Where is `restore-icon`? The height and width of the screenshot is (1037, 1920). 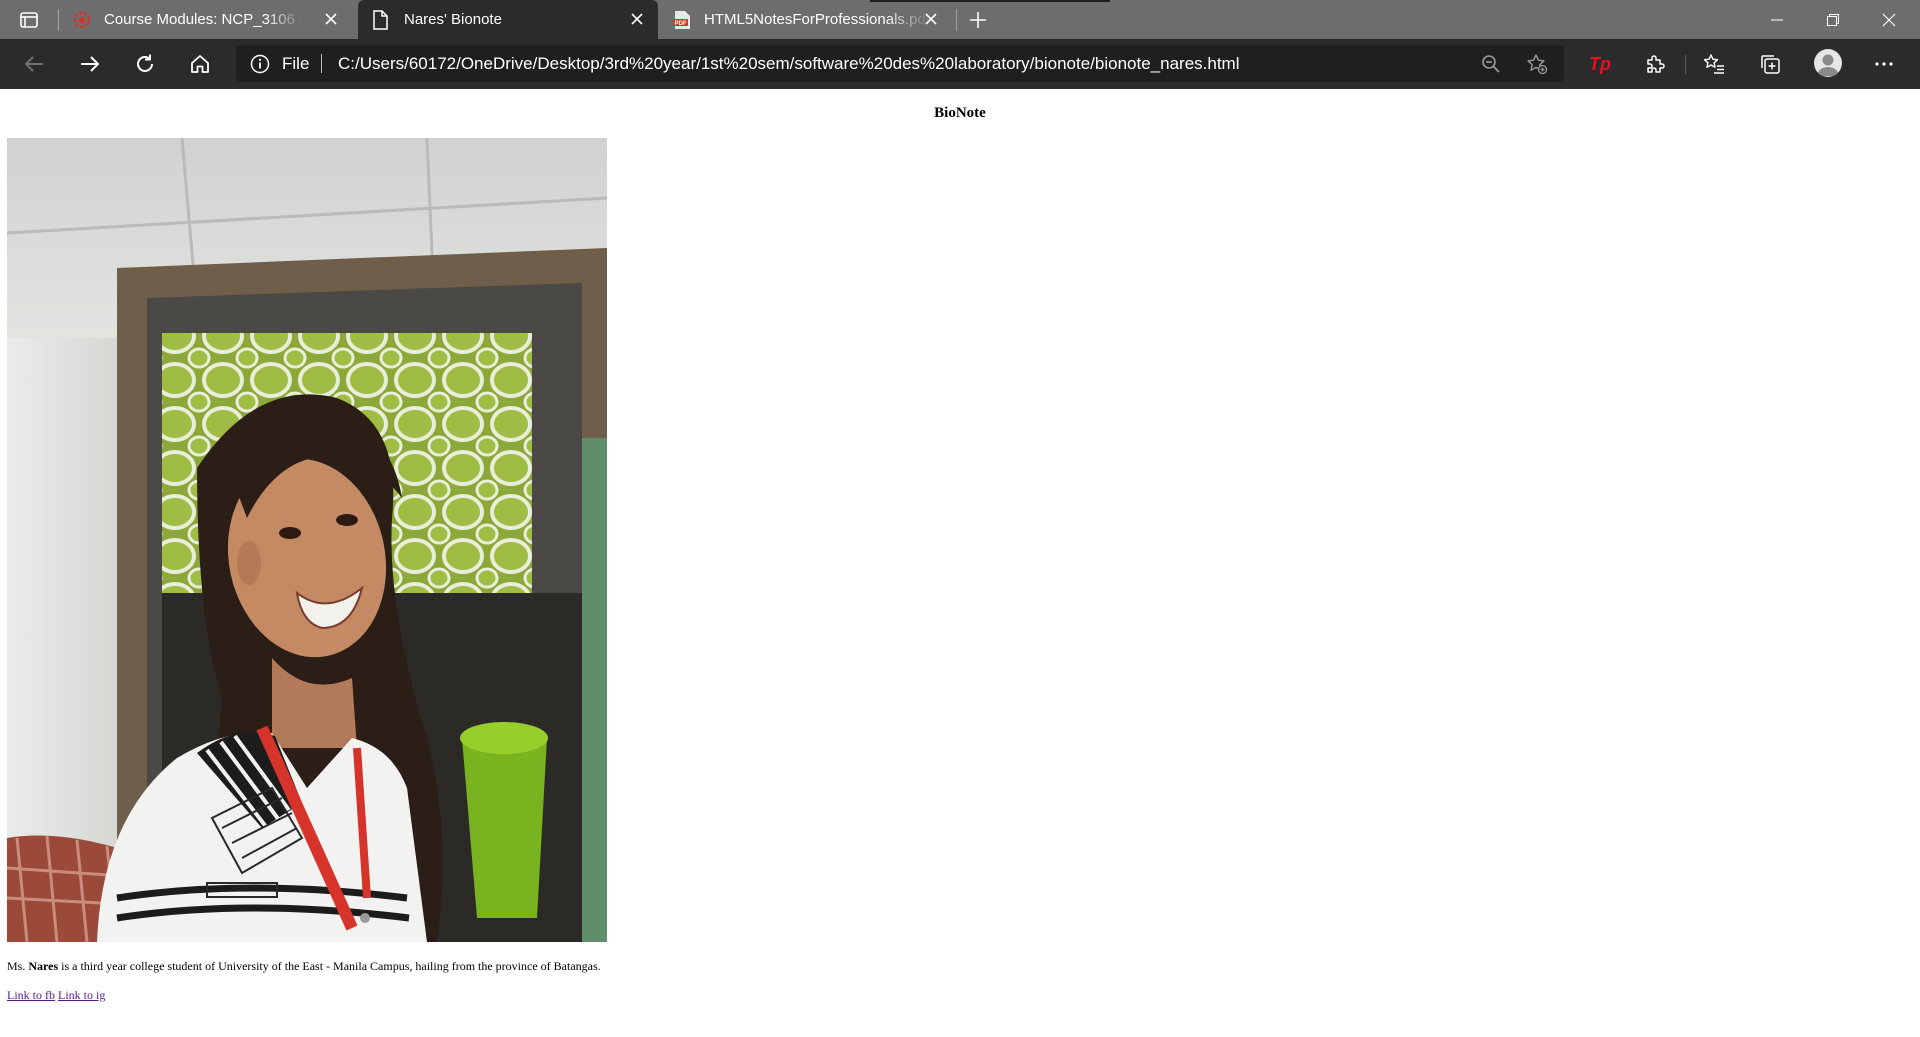
restore-icon is located at coordinates (1833, 19).